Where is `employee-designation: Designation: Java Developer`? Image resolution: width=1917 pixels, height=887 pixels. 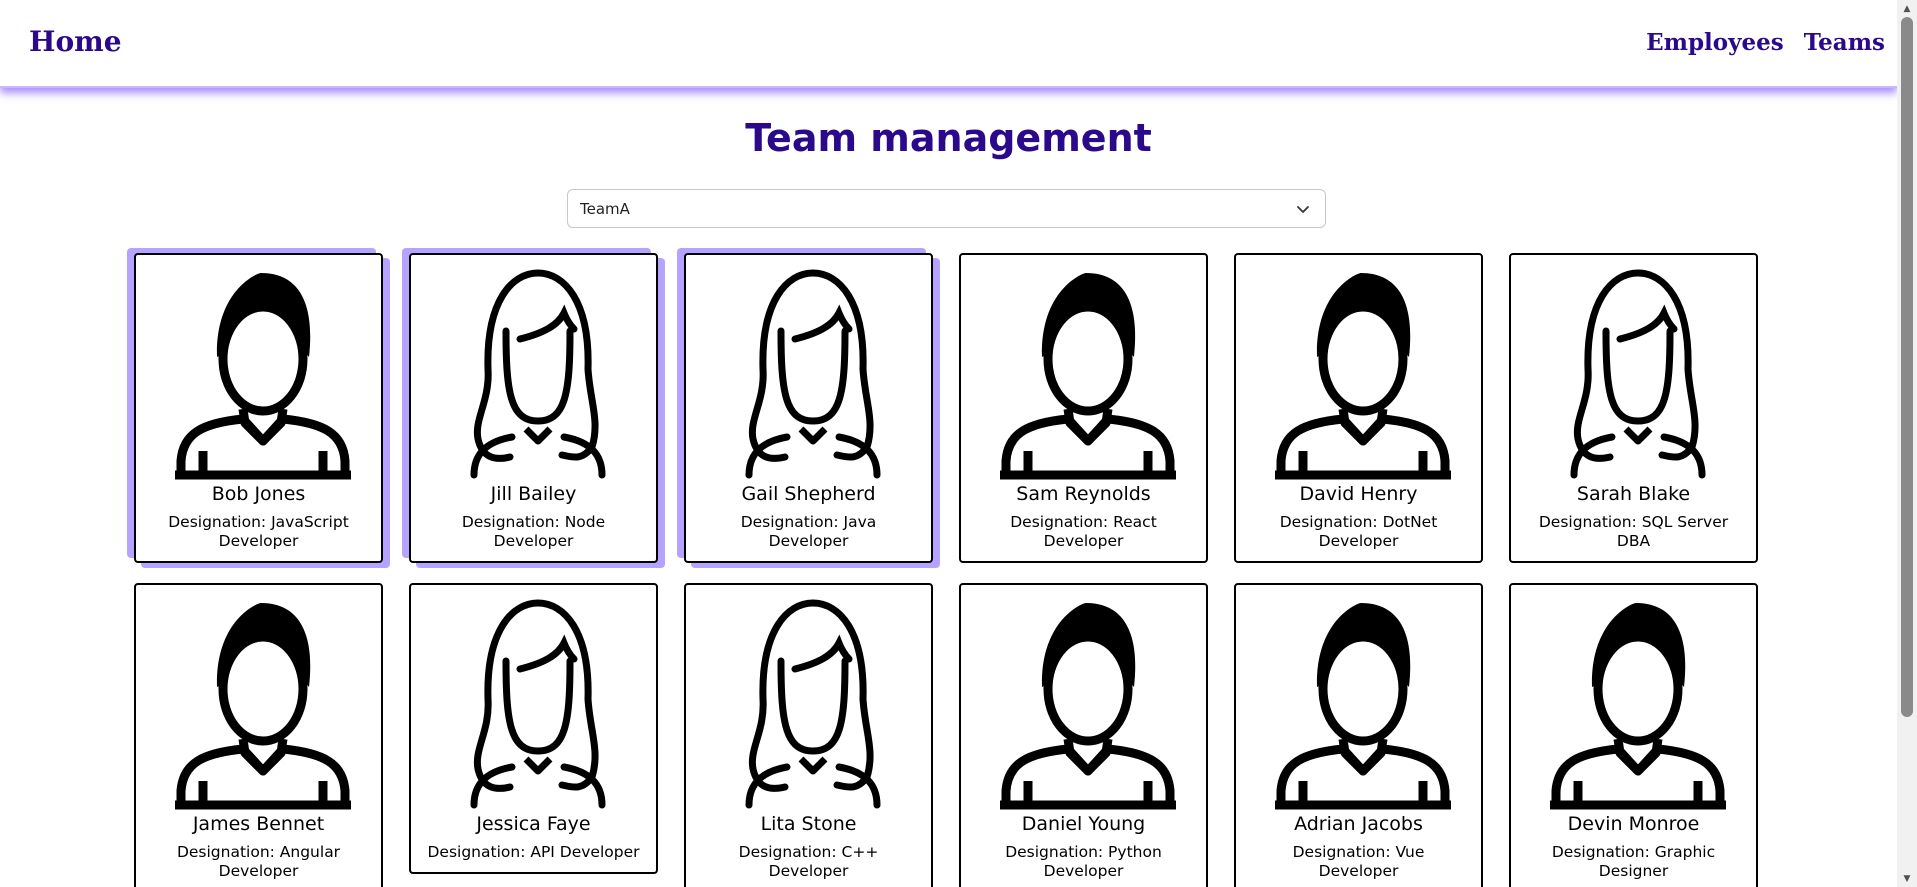 employee-designation: Designation: Java Developer is located at coordinates (808, 531).